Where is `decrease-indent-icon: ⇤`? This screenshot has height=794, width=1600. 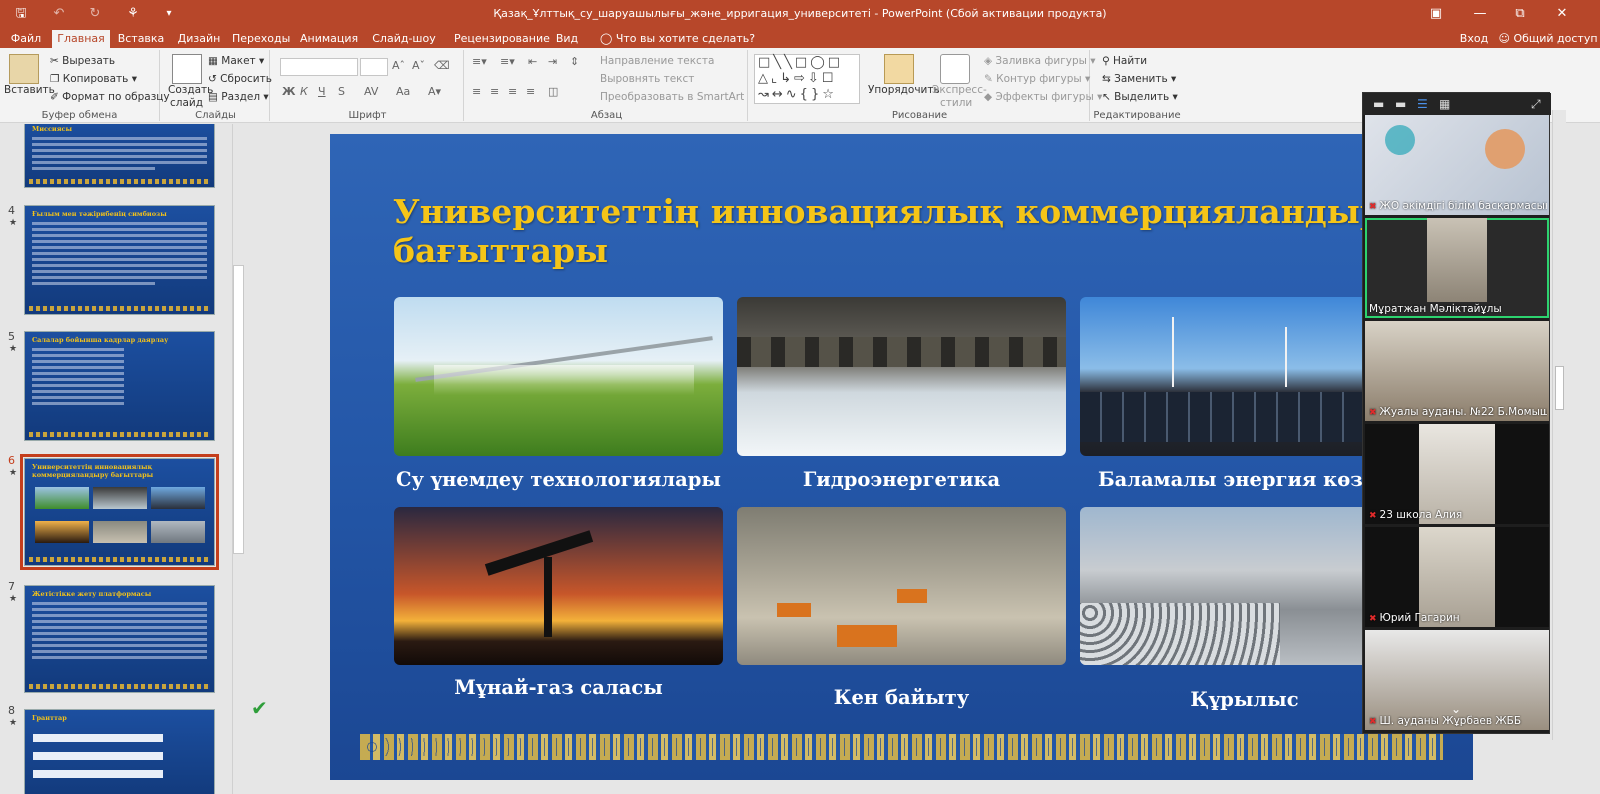
decrease-indent-icon: ⇤ is located at coordinates (532, 62).